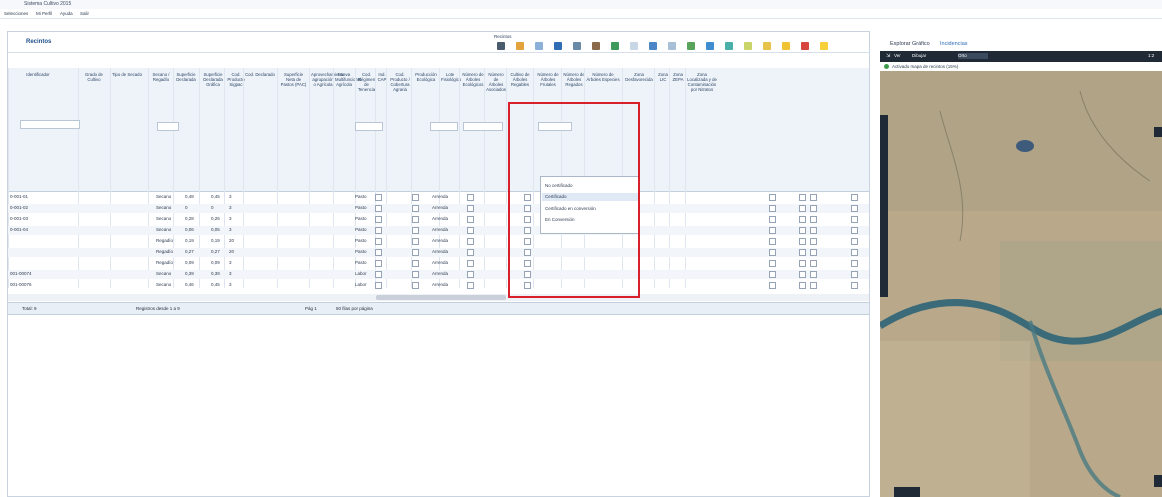 The image size is (1162, 497). I want to click on column-header: Zona ZEPA, so click(678, 77).